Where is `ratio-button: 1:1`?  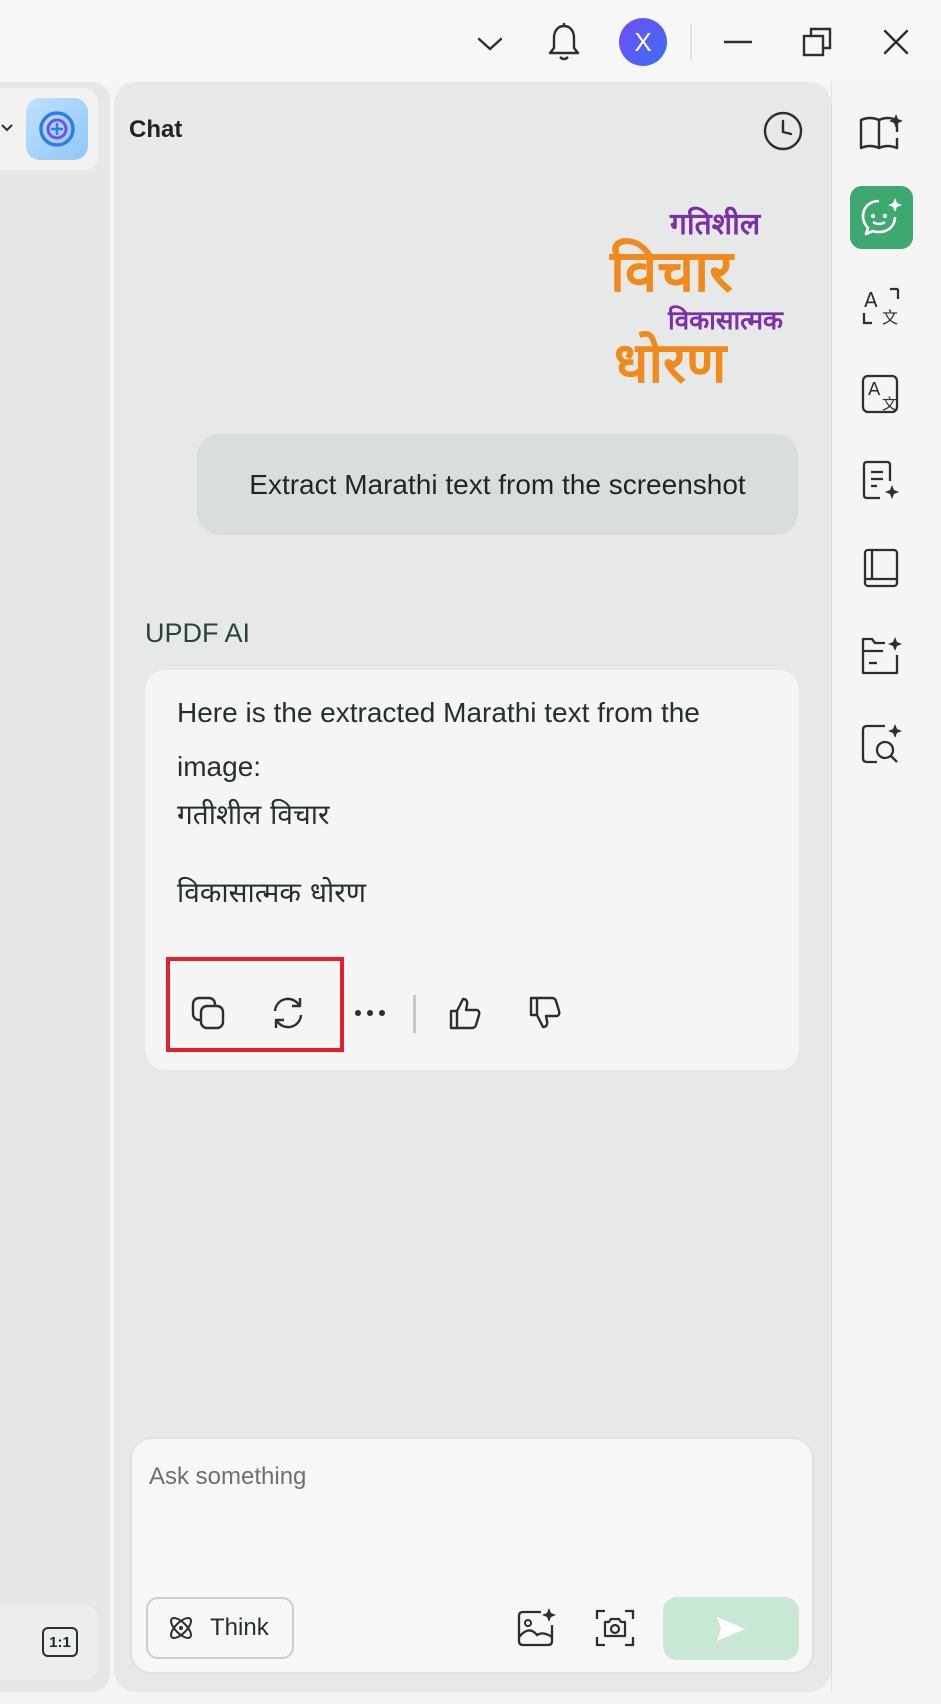 ratio-button: 1:1 is located at coordinates (60, 1642).